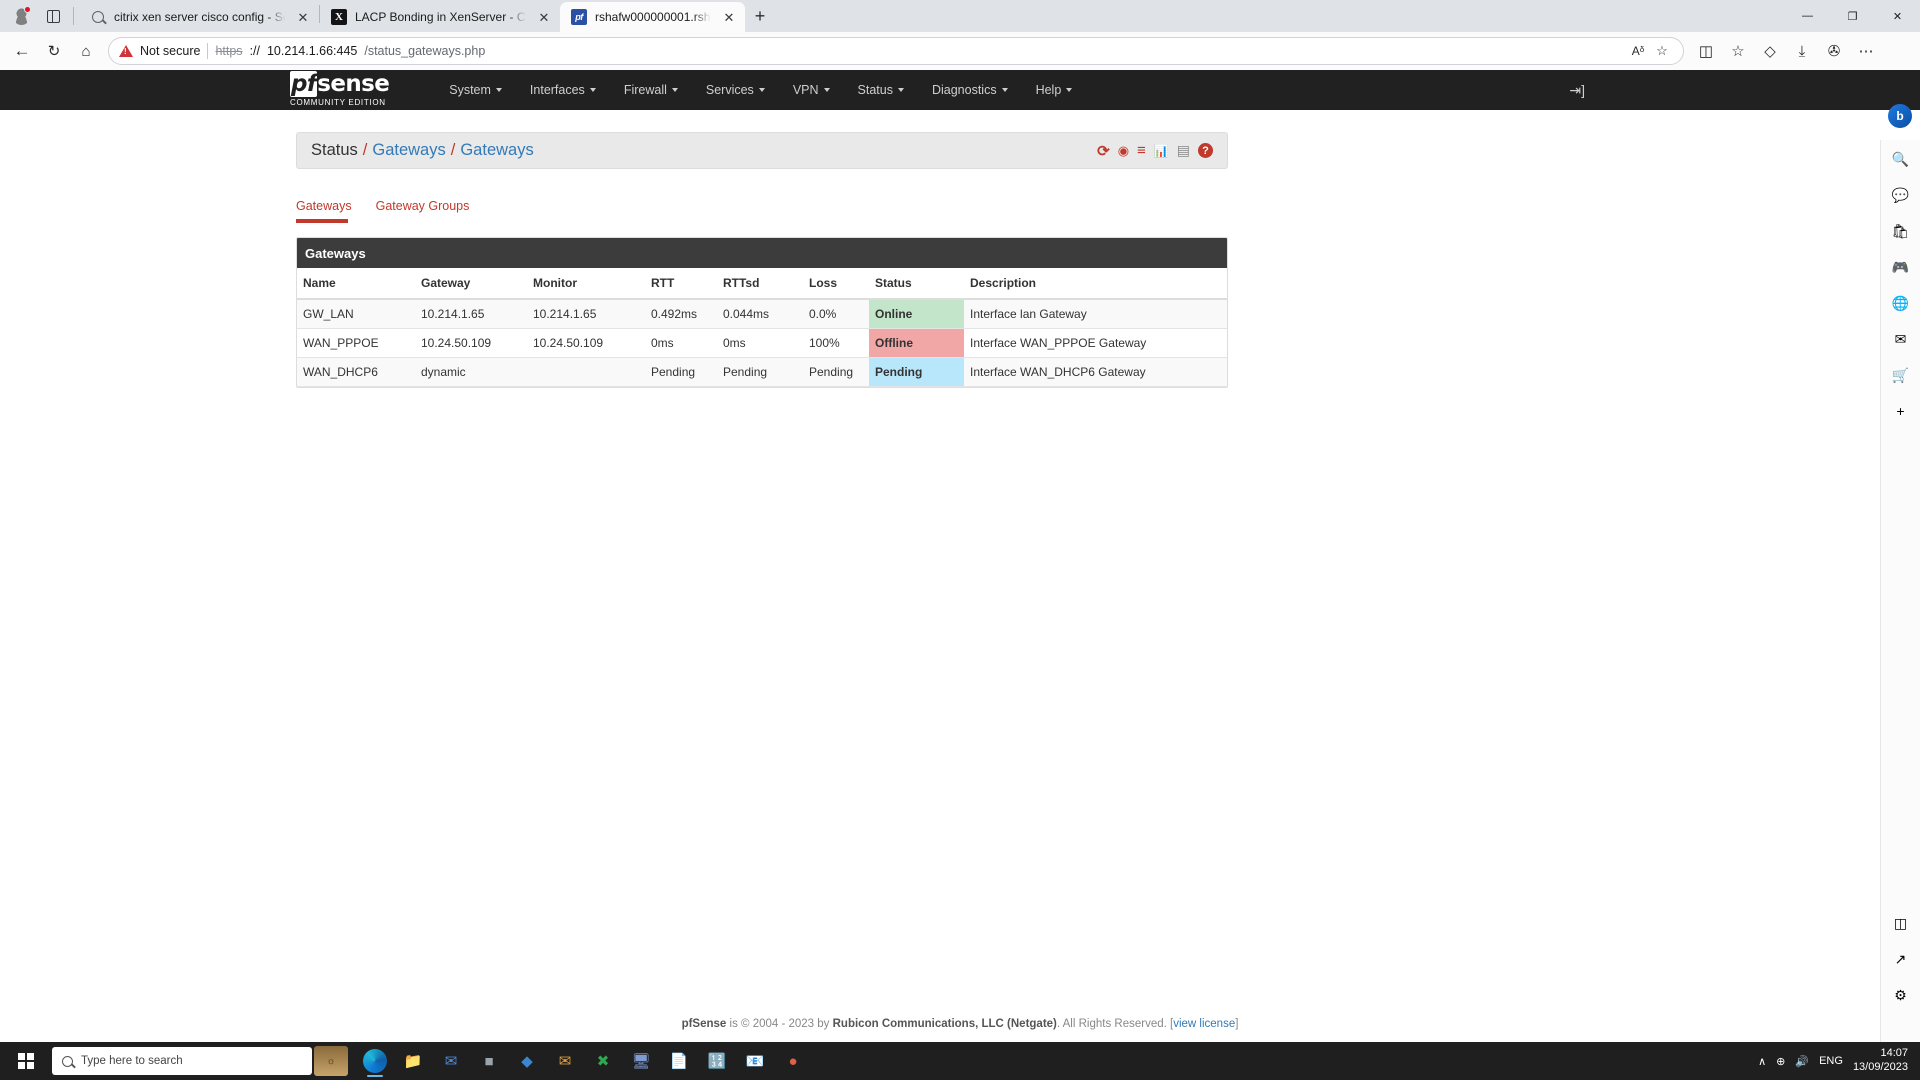  Describe the element at coordinates (563, 90) in the screenshot. I see `nav-menu-interfaces: Interfaces` at that location.